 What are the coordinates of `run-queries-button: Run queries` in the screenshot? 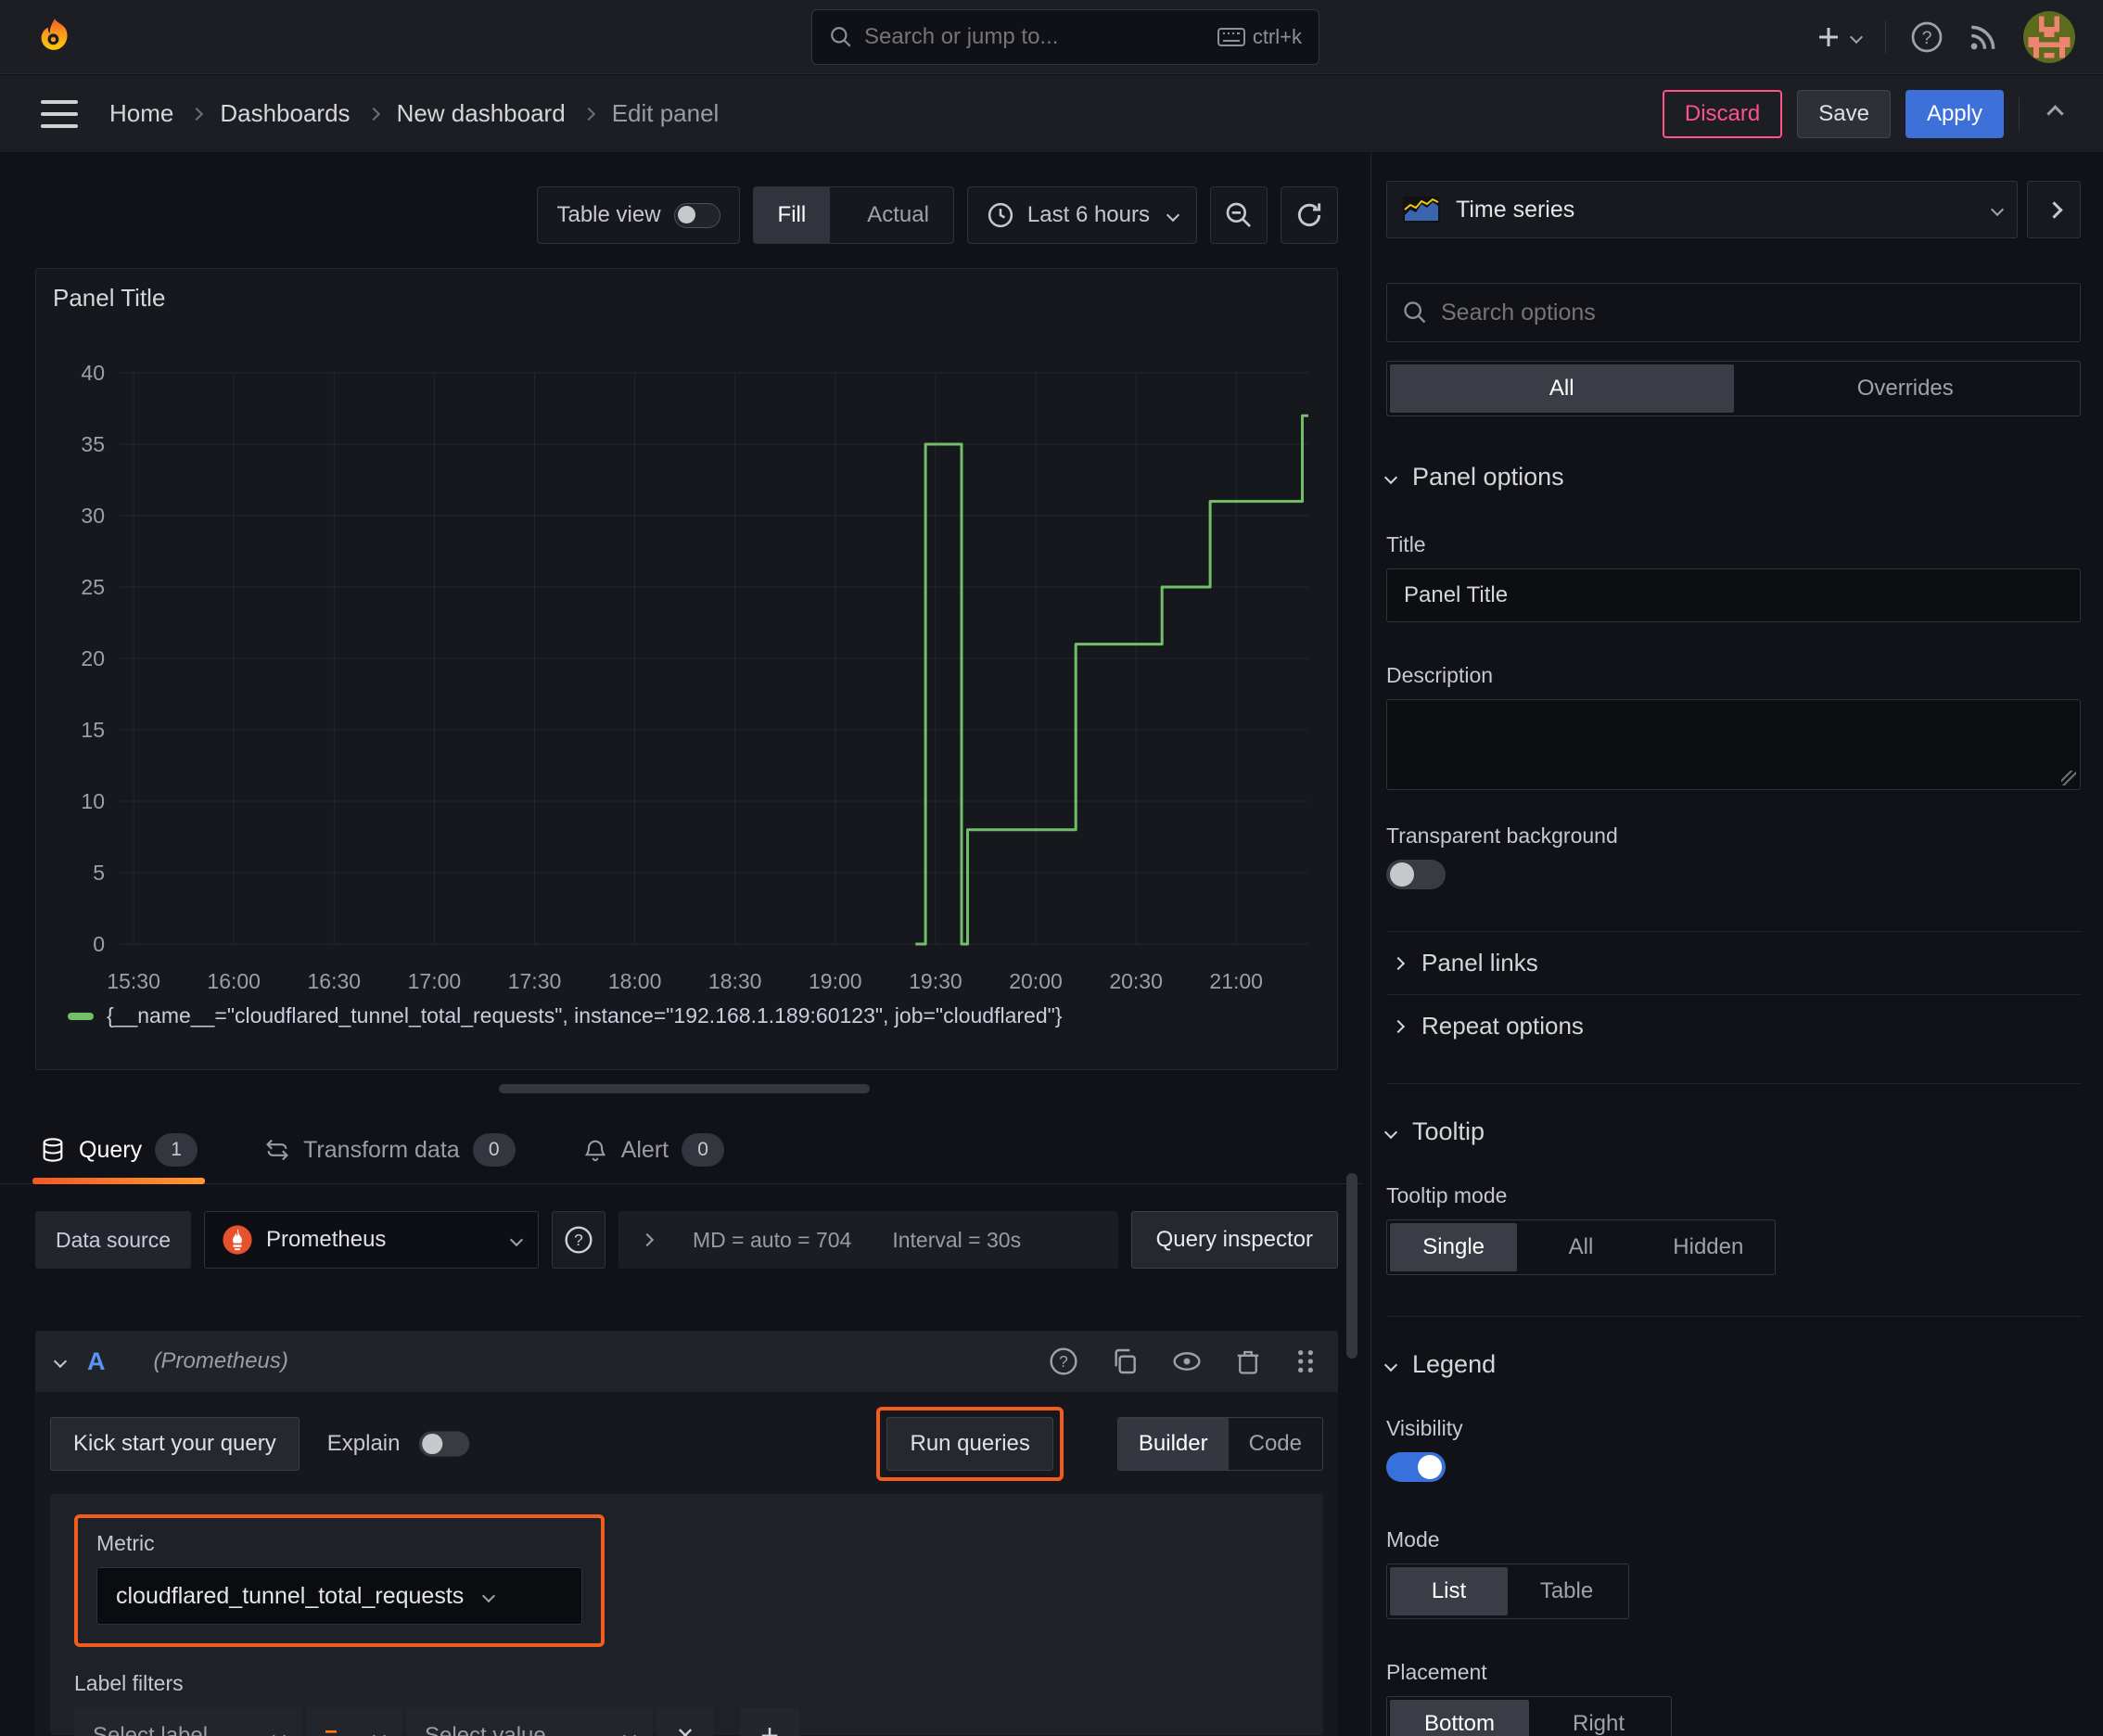 It's located at (969, 1444).